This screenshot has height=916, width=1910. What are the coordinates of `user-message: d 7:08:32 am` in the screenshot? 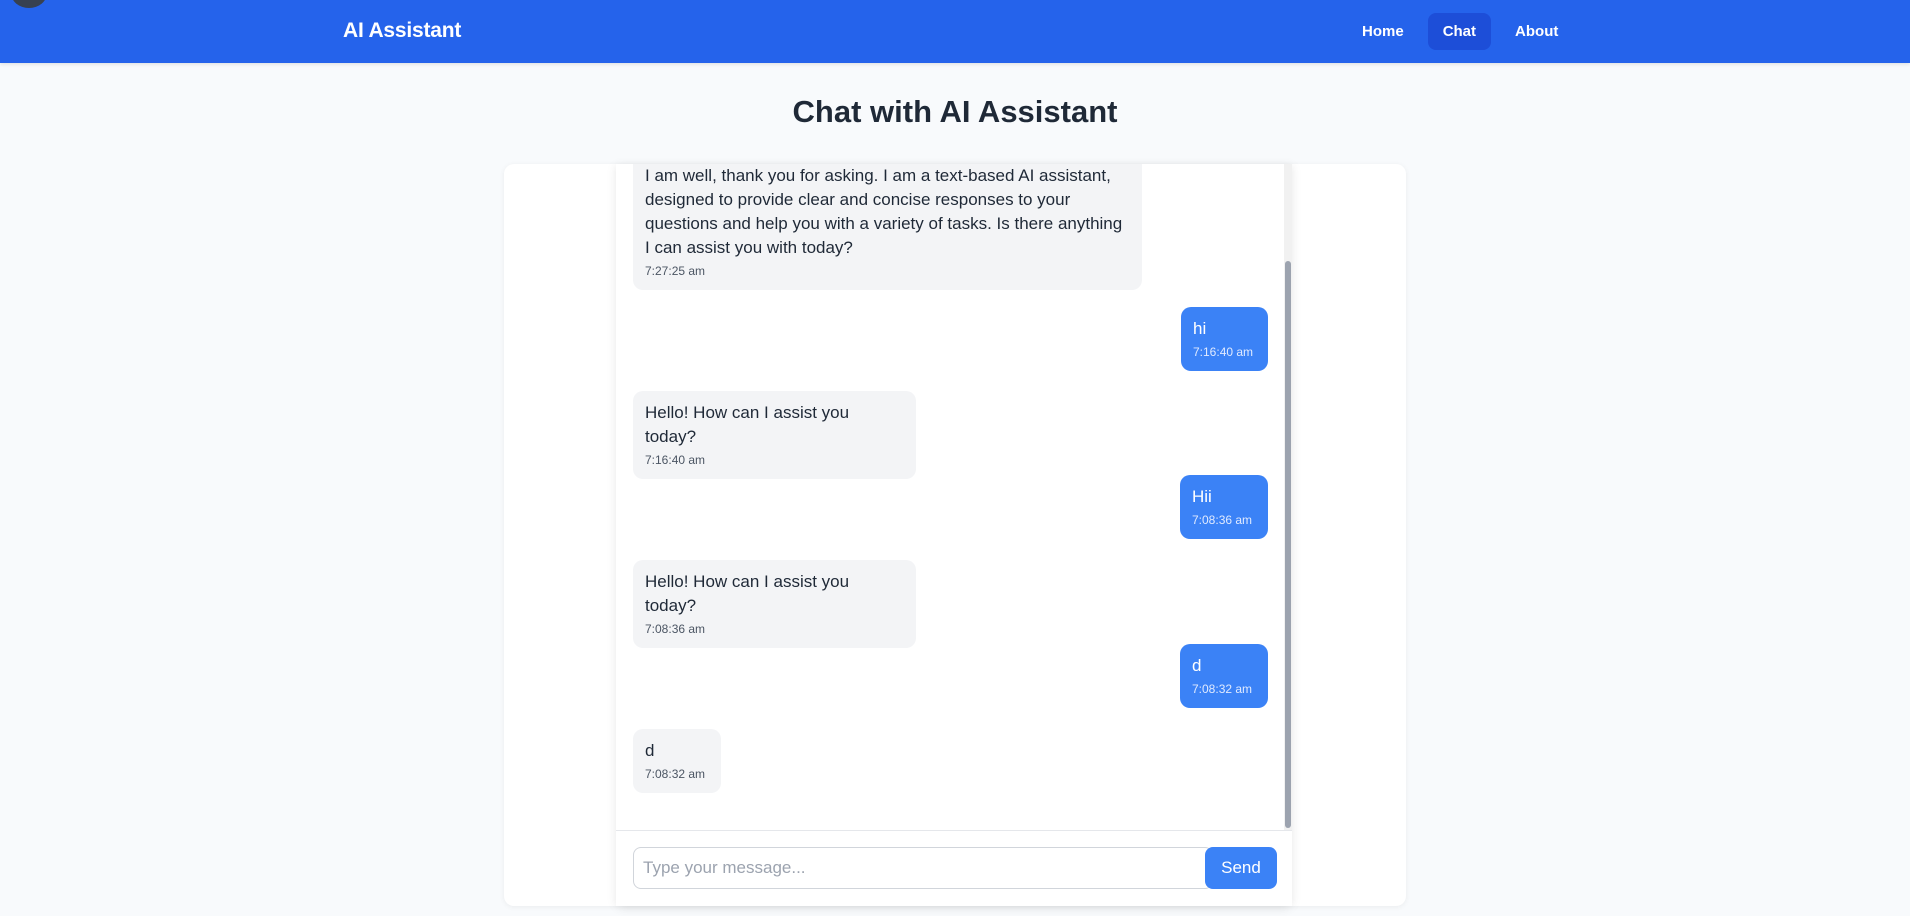 It's located at (1224, 676).